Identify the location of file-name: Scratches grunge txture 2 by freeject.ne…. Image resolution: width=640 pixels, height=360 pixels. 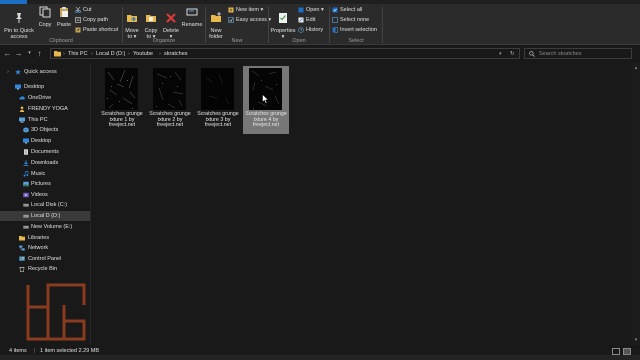
(170, 120).